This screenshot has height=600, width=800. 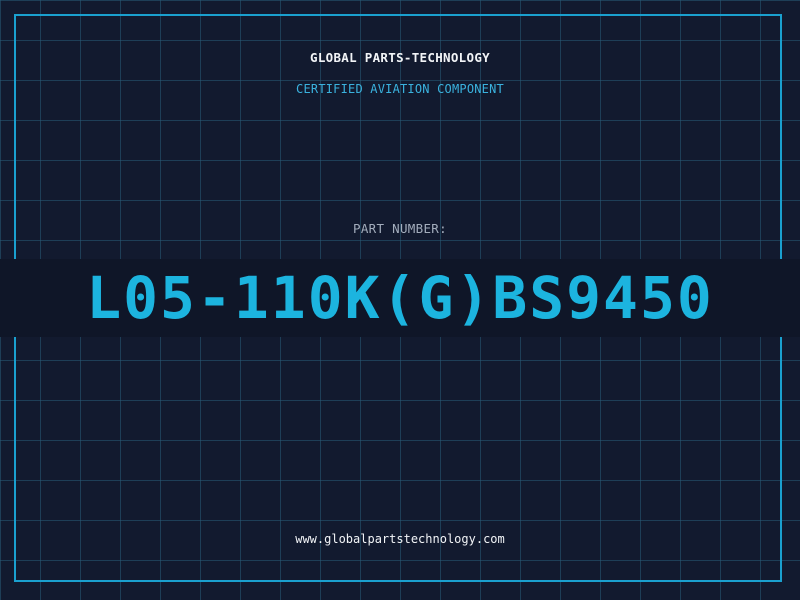 What do you see at coordinates (400, 539) in the screenshot?
I see `website-url: www.globalpartstechnology.com` at bounding box center [400, 539].